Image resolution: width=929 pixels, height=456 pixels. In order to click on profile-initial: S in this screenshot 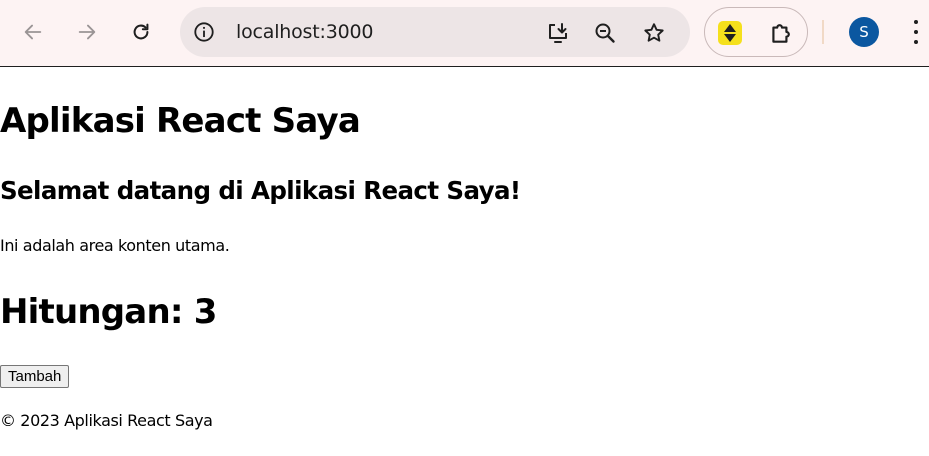, I will do `click(864, 32)`.